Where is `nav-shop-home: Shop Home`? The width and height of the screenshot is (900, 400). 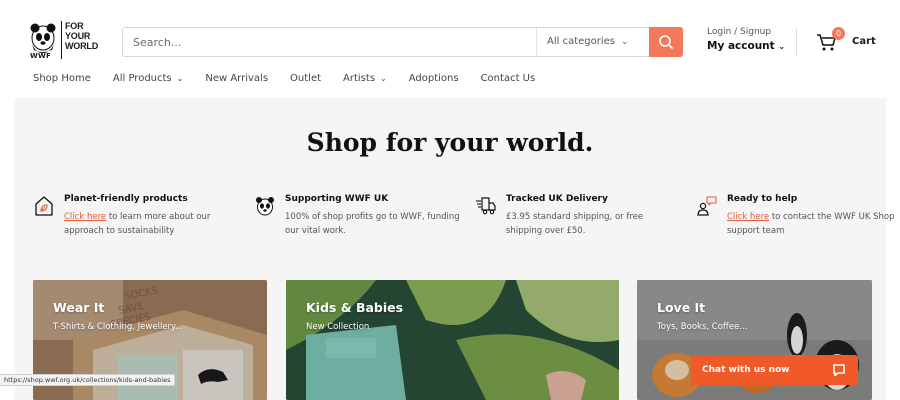 nav-shop-home: Shop Home is located at coordinates (62, 78).